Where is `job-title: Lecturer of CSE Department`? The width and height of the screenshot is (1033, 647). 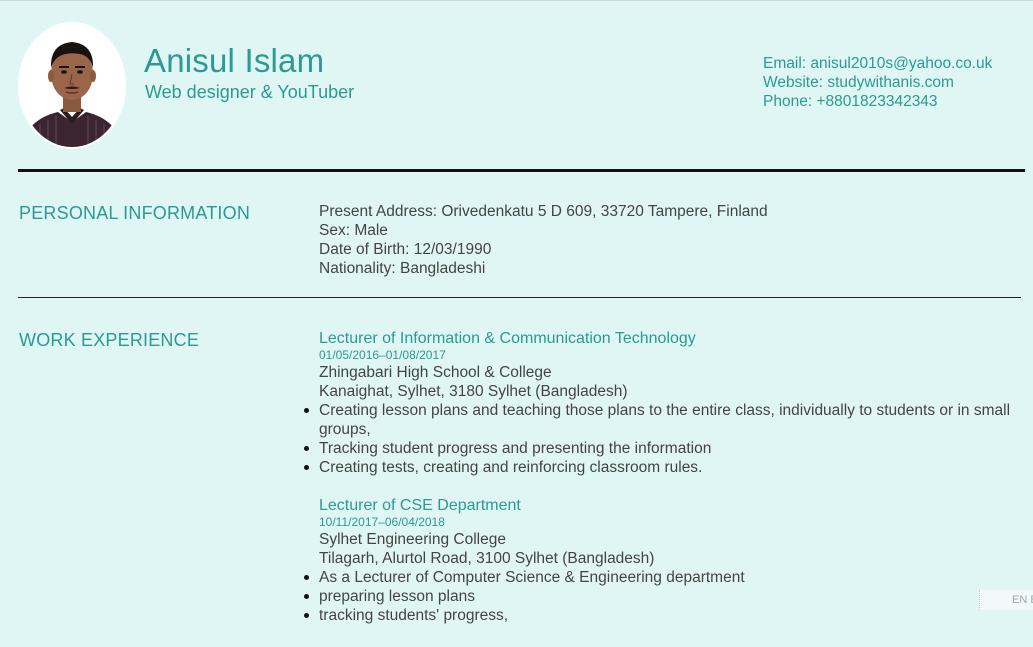
job-title: Lecturer of CSE Department is located at coordinates (420, 505).